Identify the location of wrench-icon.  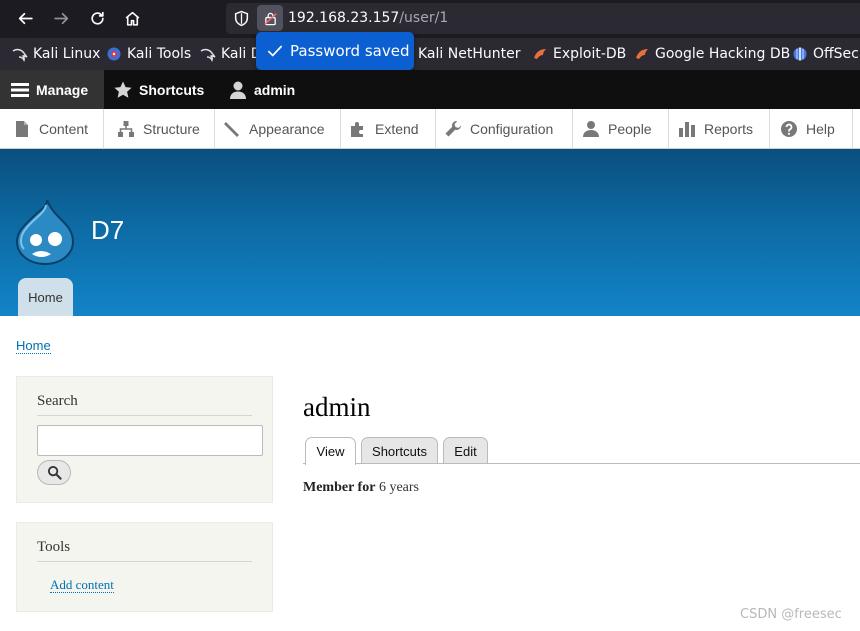
(453, 129).